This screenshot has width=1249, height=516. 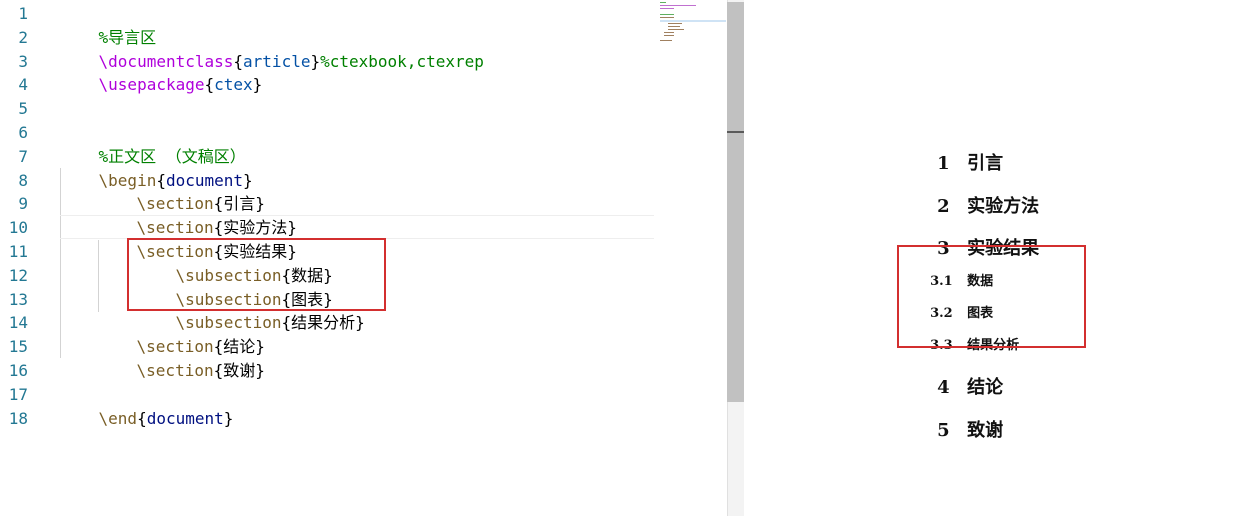 I want to click on line-number: 11, so click(x=18, y=251).